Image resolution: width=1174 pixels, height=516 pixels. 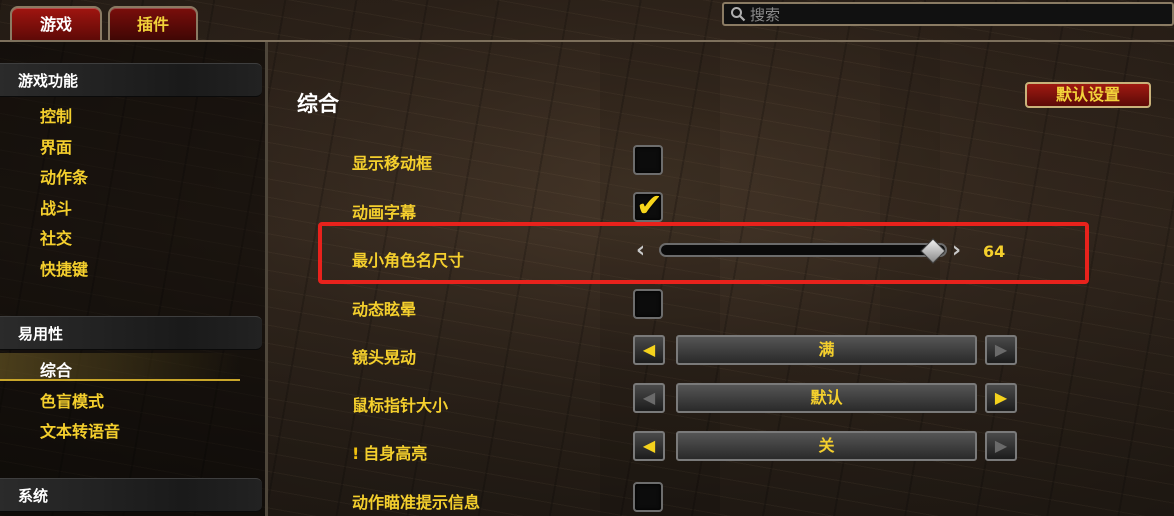 I want to click on background-post, so click(x=910, y=190).